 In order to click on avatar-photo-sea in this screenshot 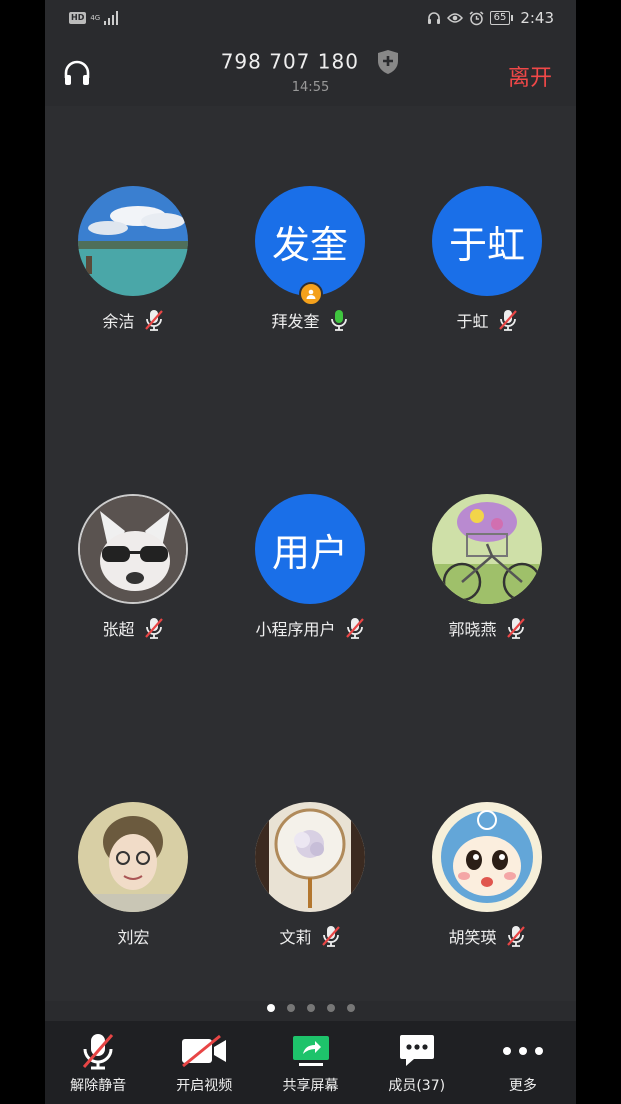, I will do `click(133, 241)`.